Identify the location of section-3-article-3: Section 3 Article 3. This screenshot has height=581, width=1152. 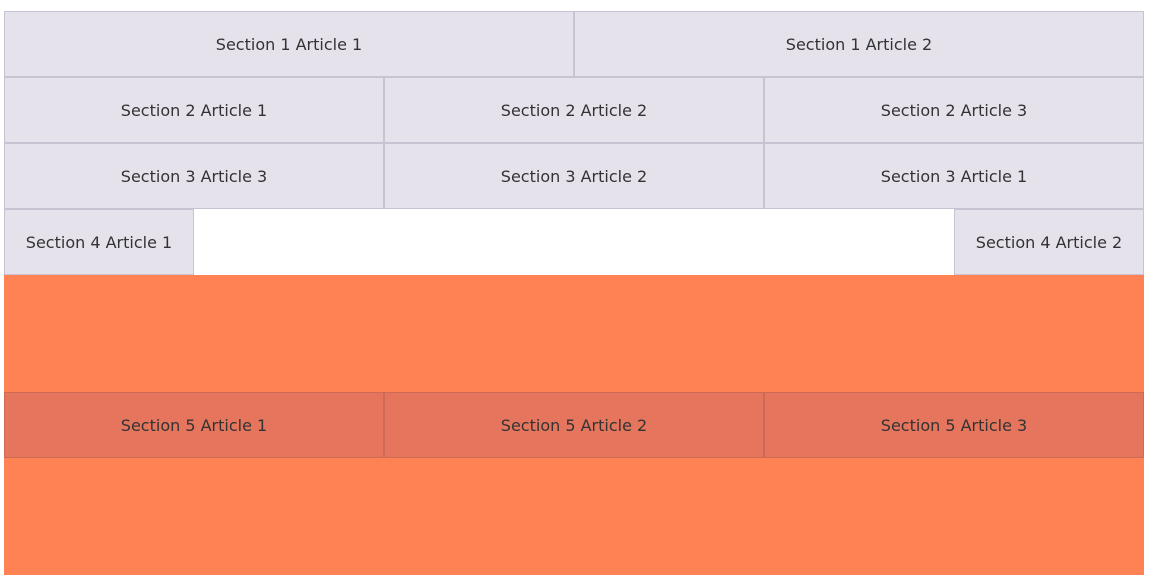
(194, 176).